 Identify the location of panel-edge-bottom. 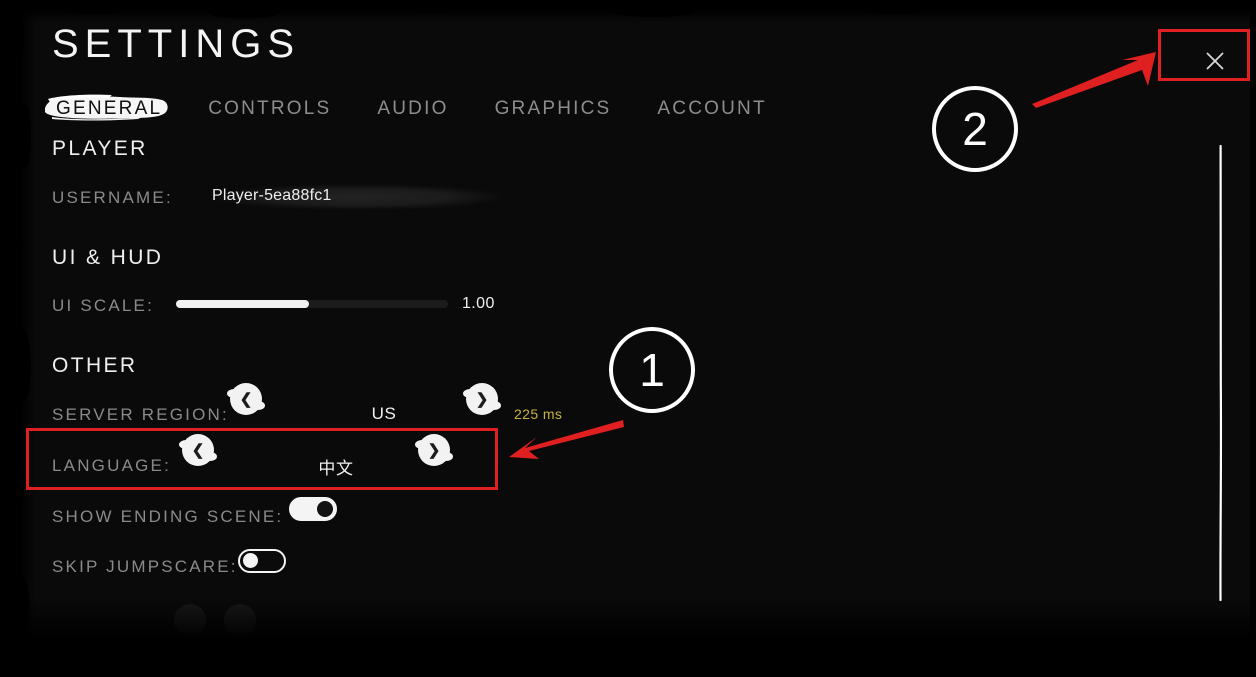
(632, 651).